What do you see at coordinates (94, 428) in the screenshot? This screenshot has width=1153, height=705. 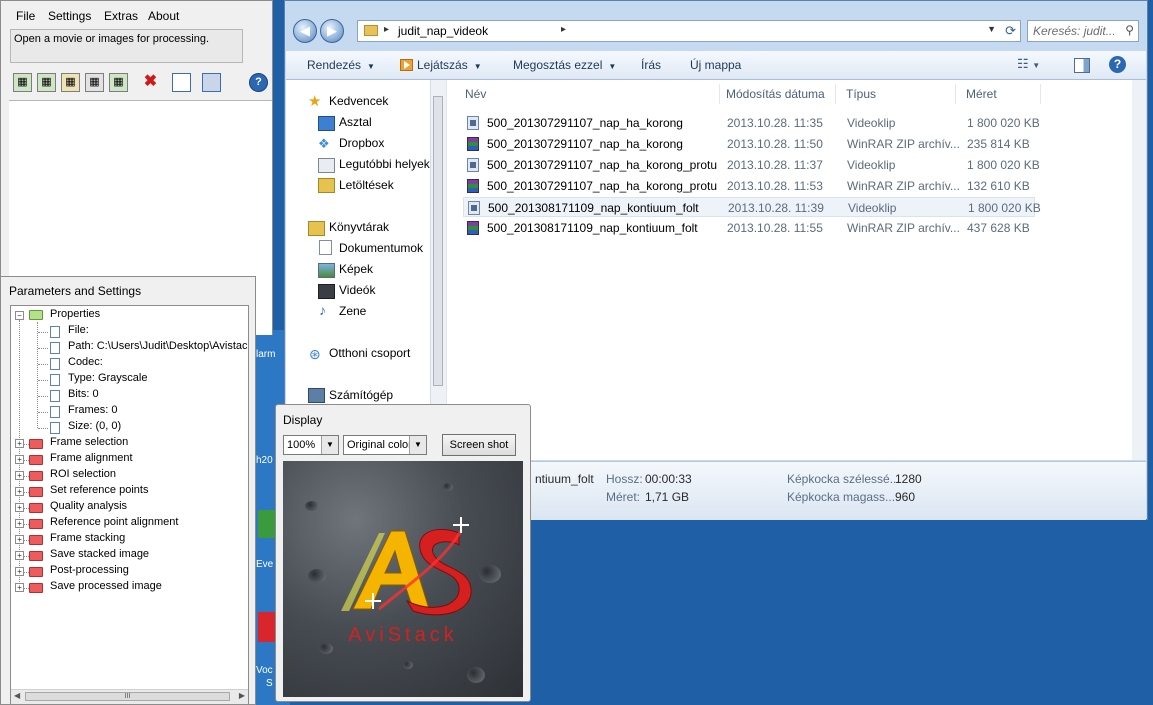 I see `tree-node-property: Size: (0, 0)` at bounding box center [94, 428].